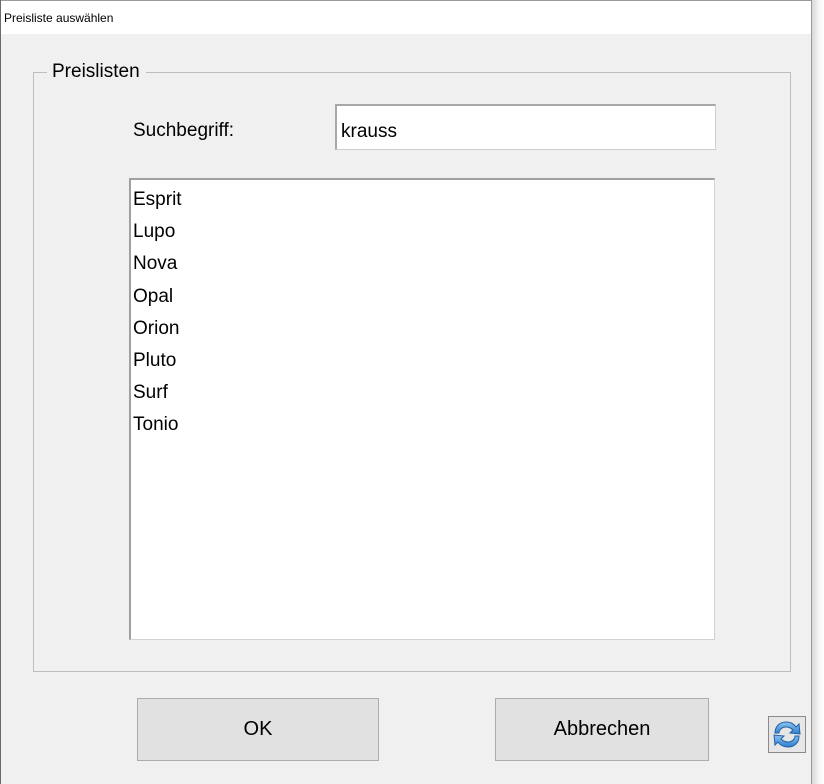 The image size is (824, 784). What do you see at coordinates (0, 392) in the screenshot?
I see `window-left-border` at bounding box center [0, 392].